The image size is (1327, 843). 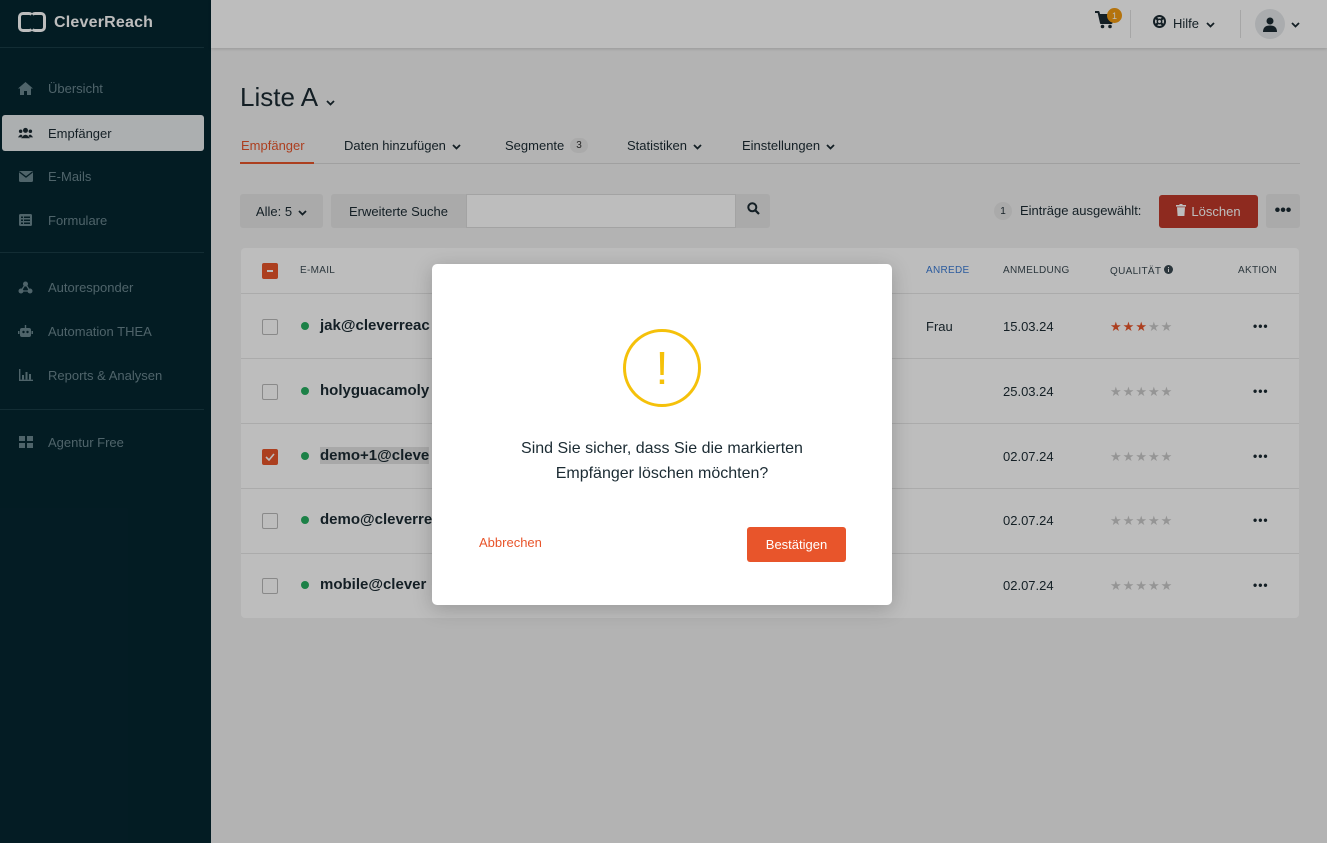 I want to click on cancel-button: Abbrechen, so click(x=510, y=542).